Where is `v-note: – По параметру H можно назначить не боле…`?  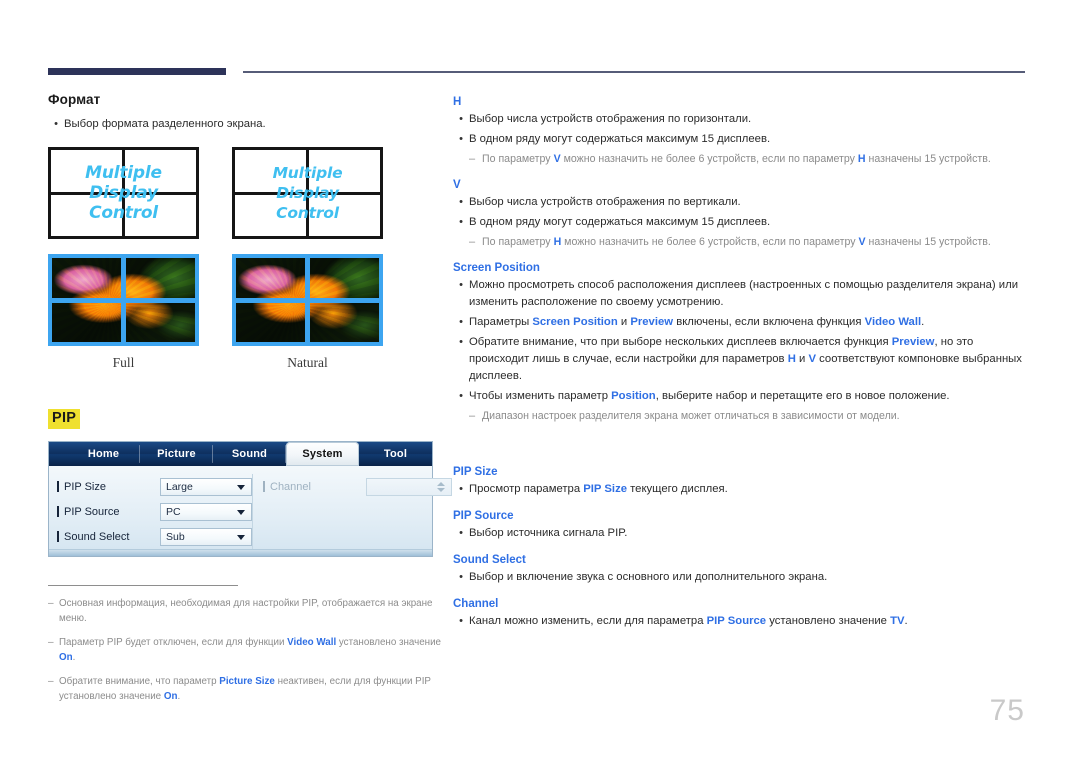
v-note: – По параметру H можно назначить не боле… is located at coordinates (747, 242).